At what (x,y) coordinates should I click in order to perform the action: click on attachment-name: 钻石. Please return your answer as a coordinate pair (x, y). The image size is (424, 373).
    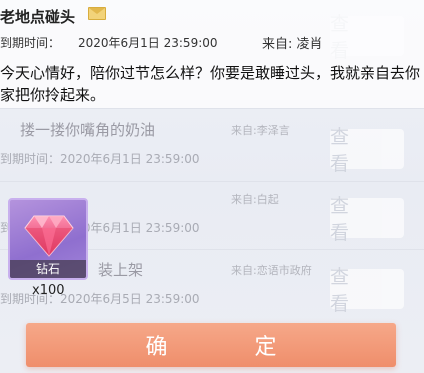
    Looking at the image, I should click on (48, 269).